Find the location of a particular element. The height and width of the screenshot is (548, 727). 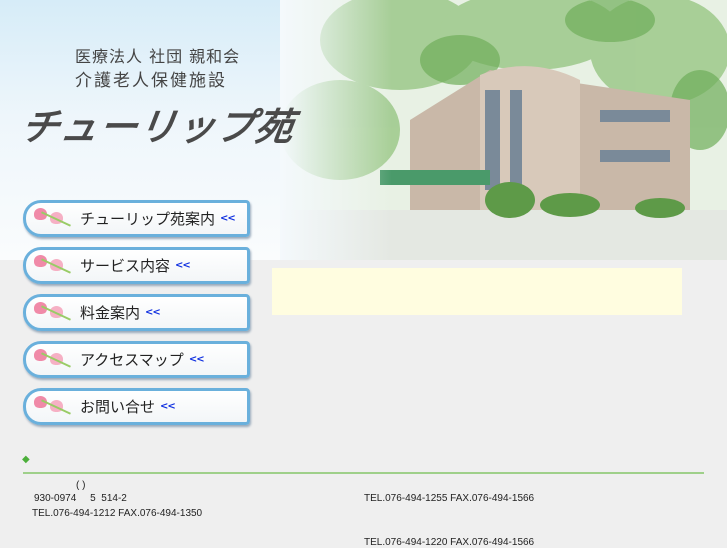

nav-access-map-button: アクセスマップ << is located at coordinates (136, 359).